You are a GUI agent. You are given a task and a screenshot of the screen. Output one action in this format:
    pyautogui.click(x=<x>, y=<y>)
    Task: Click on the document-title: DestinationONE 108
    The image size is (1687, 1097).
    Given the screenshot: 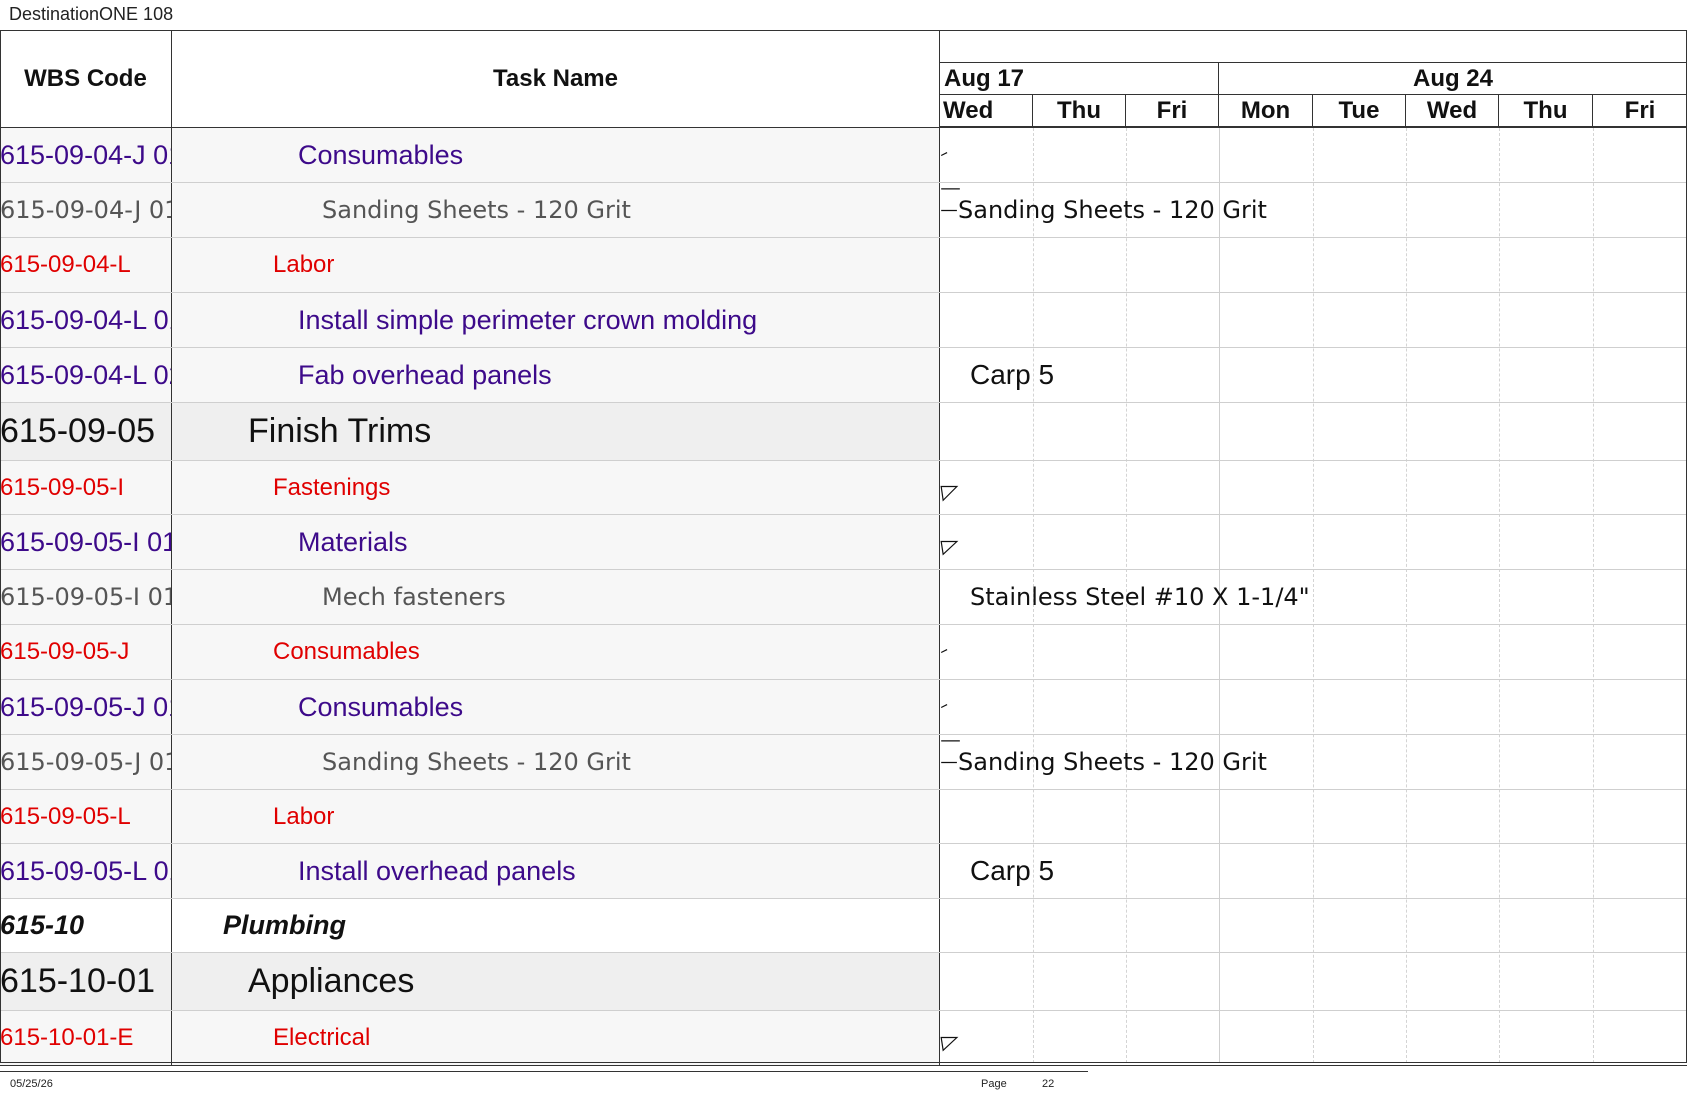 What is the action you would take?
    pyautogui.click(x=91, y=14)
    